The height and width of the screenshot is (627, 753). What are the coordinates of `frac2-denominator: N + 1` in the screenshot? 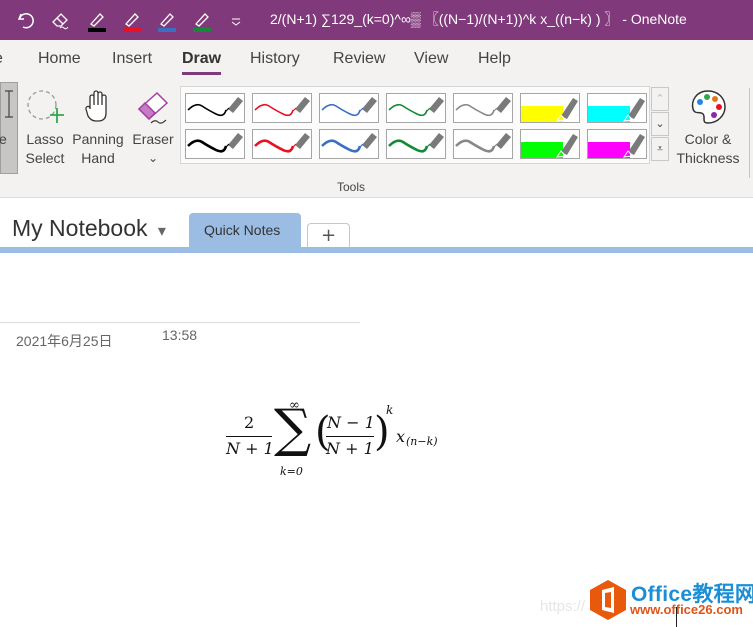 It's located at (350, 448).